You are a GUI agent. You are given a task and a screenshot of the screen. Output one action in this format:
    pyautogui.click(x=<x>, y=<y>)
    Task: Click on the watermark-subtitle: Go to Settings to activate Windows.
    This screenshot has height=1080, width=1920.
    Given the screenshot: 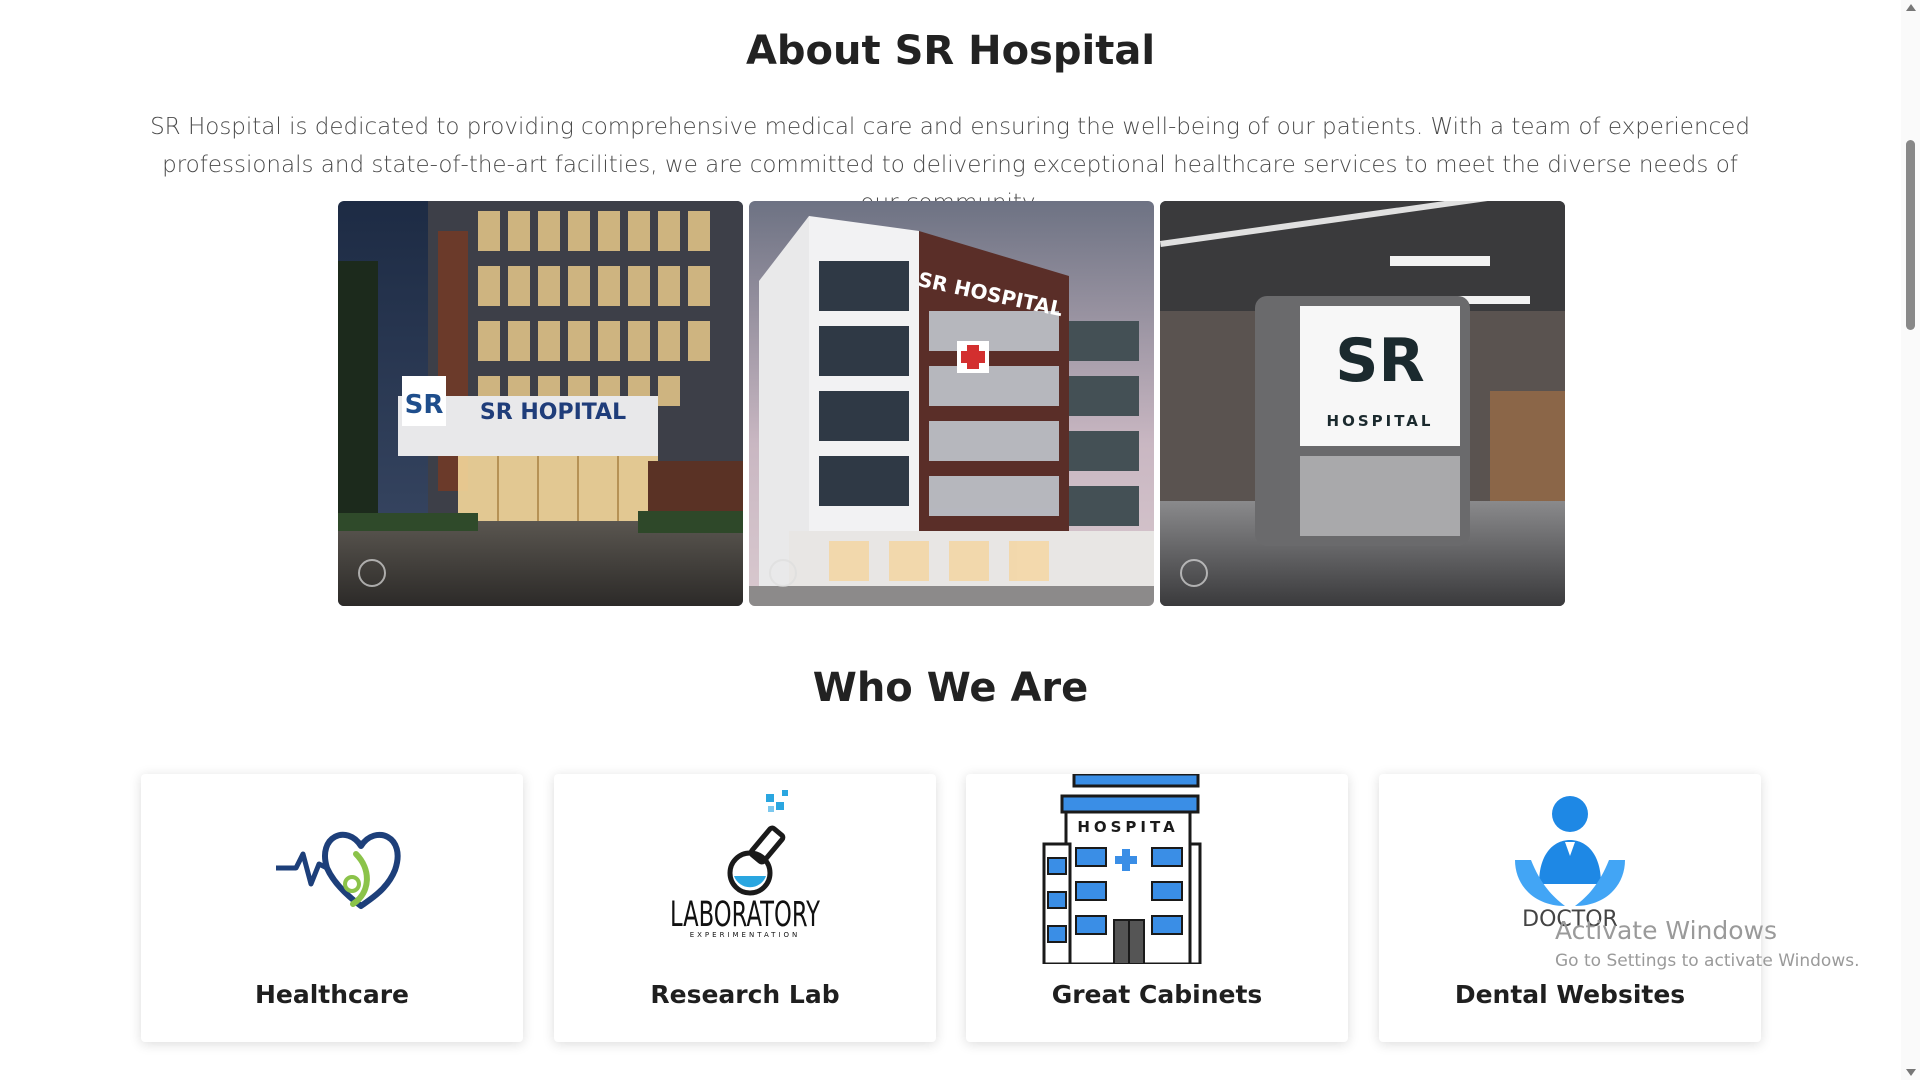 What is the action you would take?
    pyautogui.click(x=1707, y=961)
    